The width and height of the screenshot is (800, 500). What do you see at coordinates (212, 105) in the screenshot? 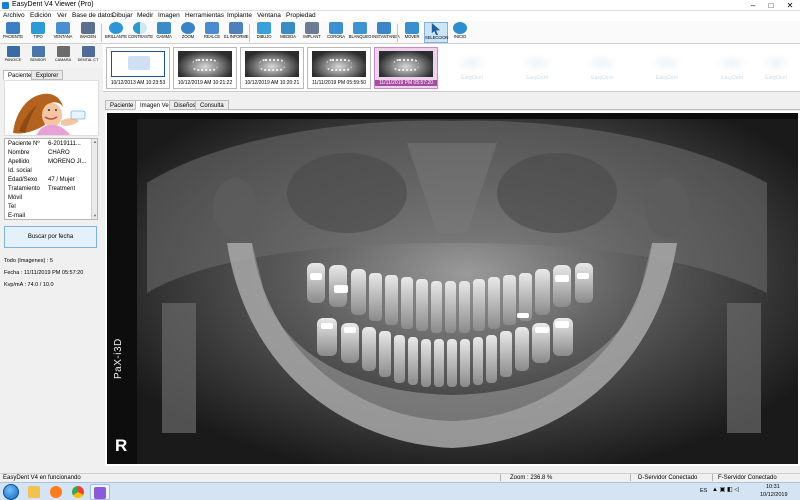
I see `tab-consulta: Consulta` at bounding box center [212, 105].